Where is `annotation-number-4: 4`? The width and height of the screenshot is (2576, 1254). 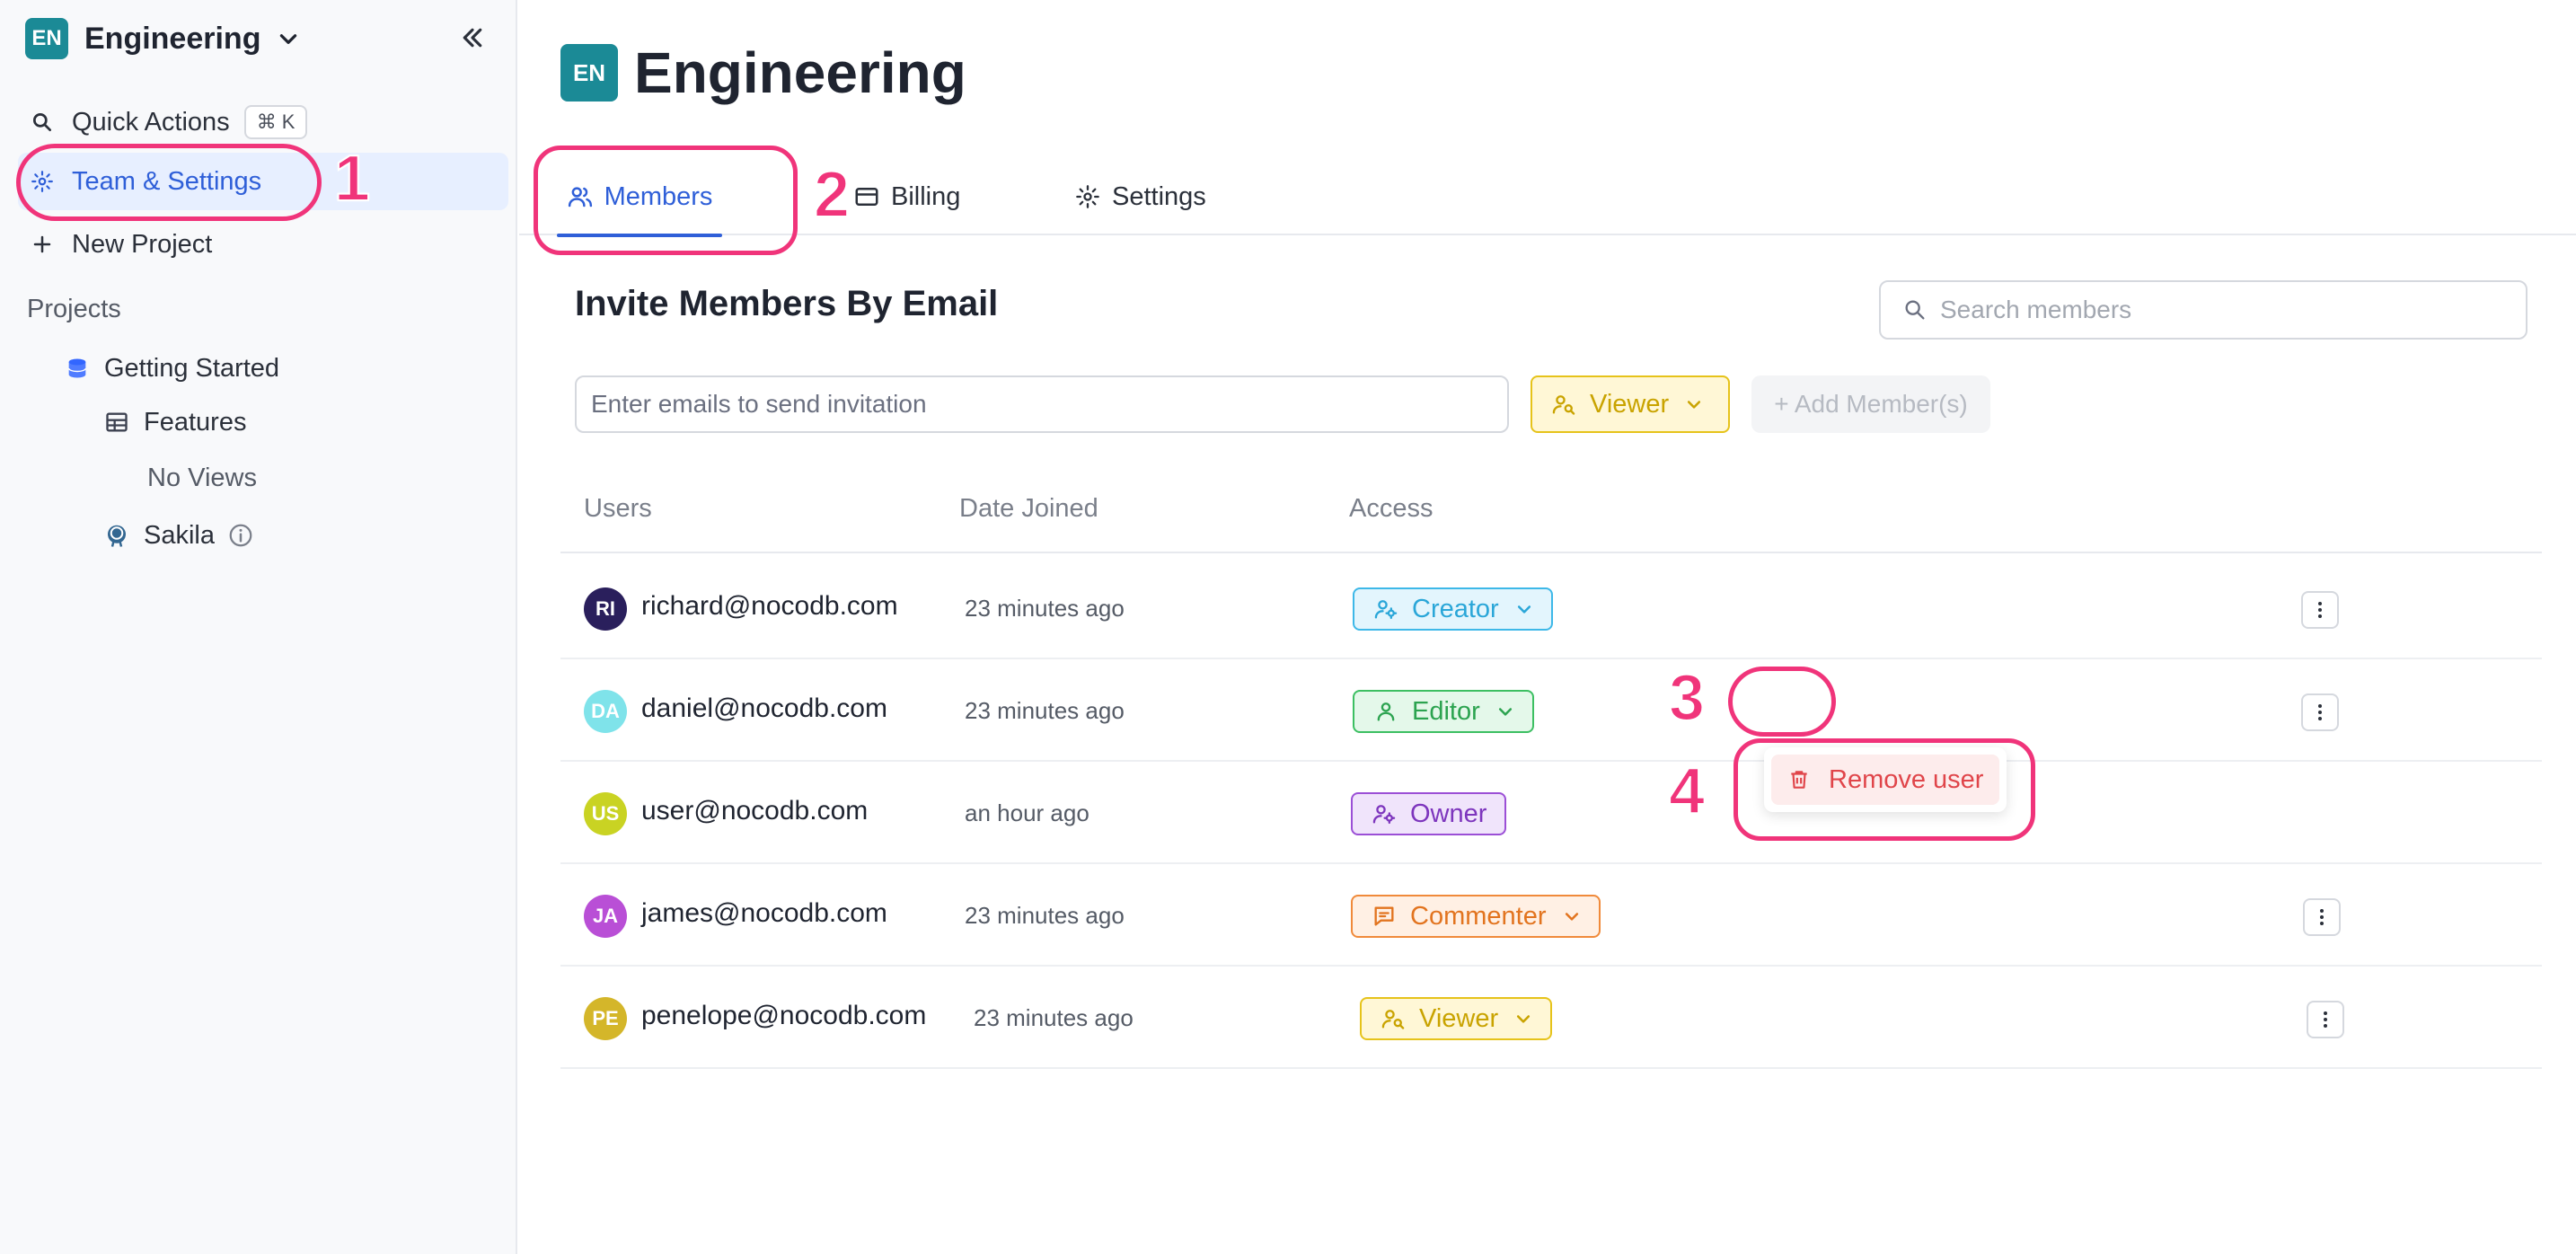 annotation-number-4: 4 is located at coordinates (1687, 792).